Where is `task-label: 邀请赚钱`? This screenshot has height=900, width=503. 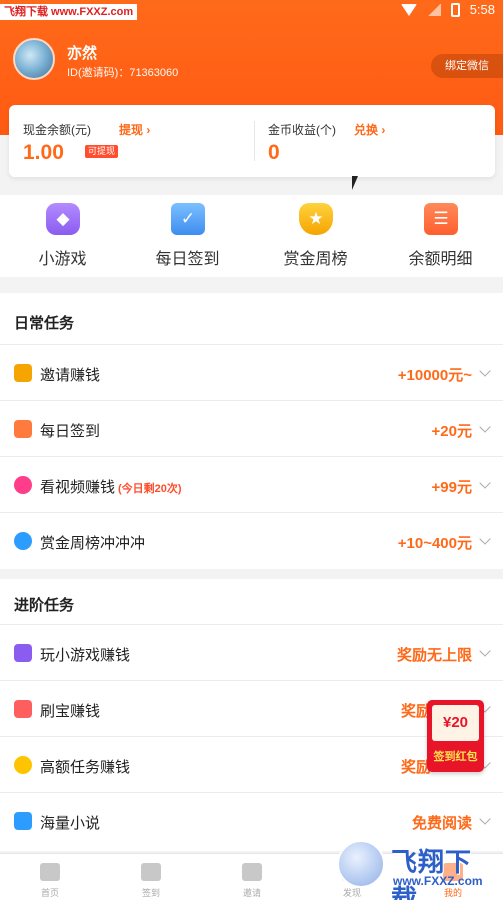 task-label: 邀请赚钱 is located at coordinates (70, 375).